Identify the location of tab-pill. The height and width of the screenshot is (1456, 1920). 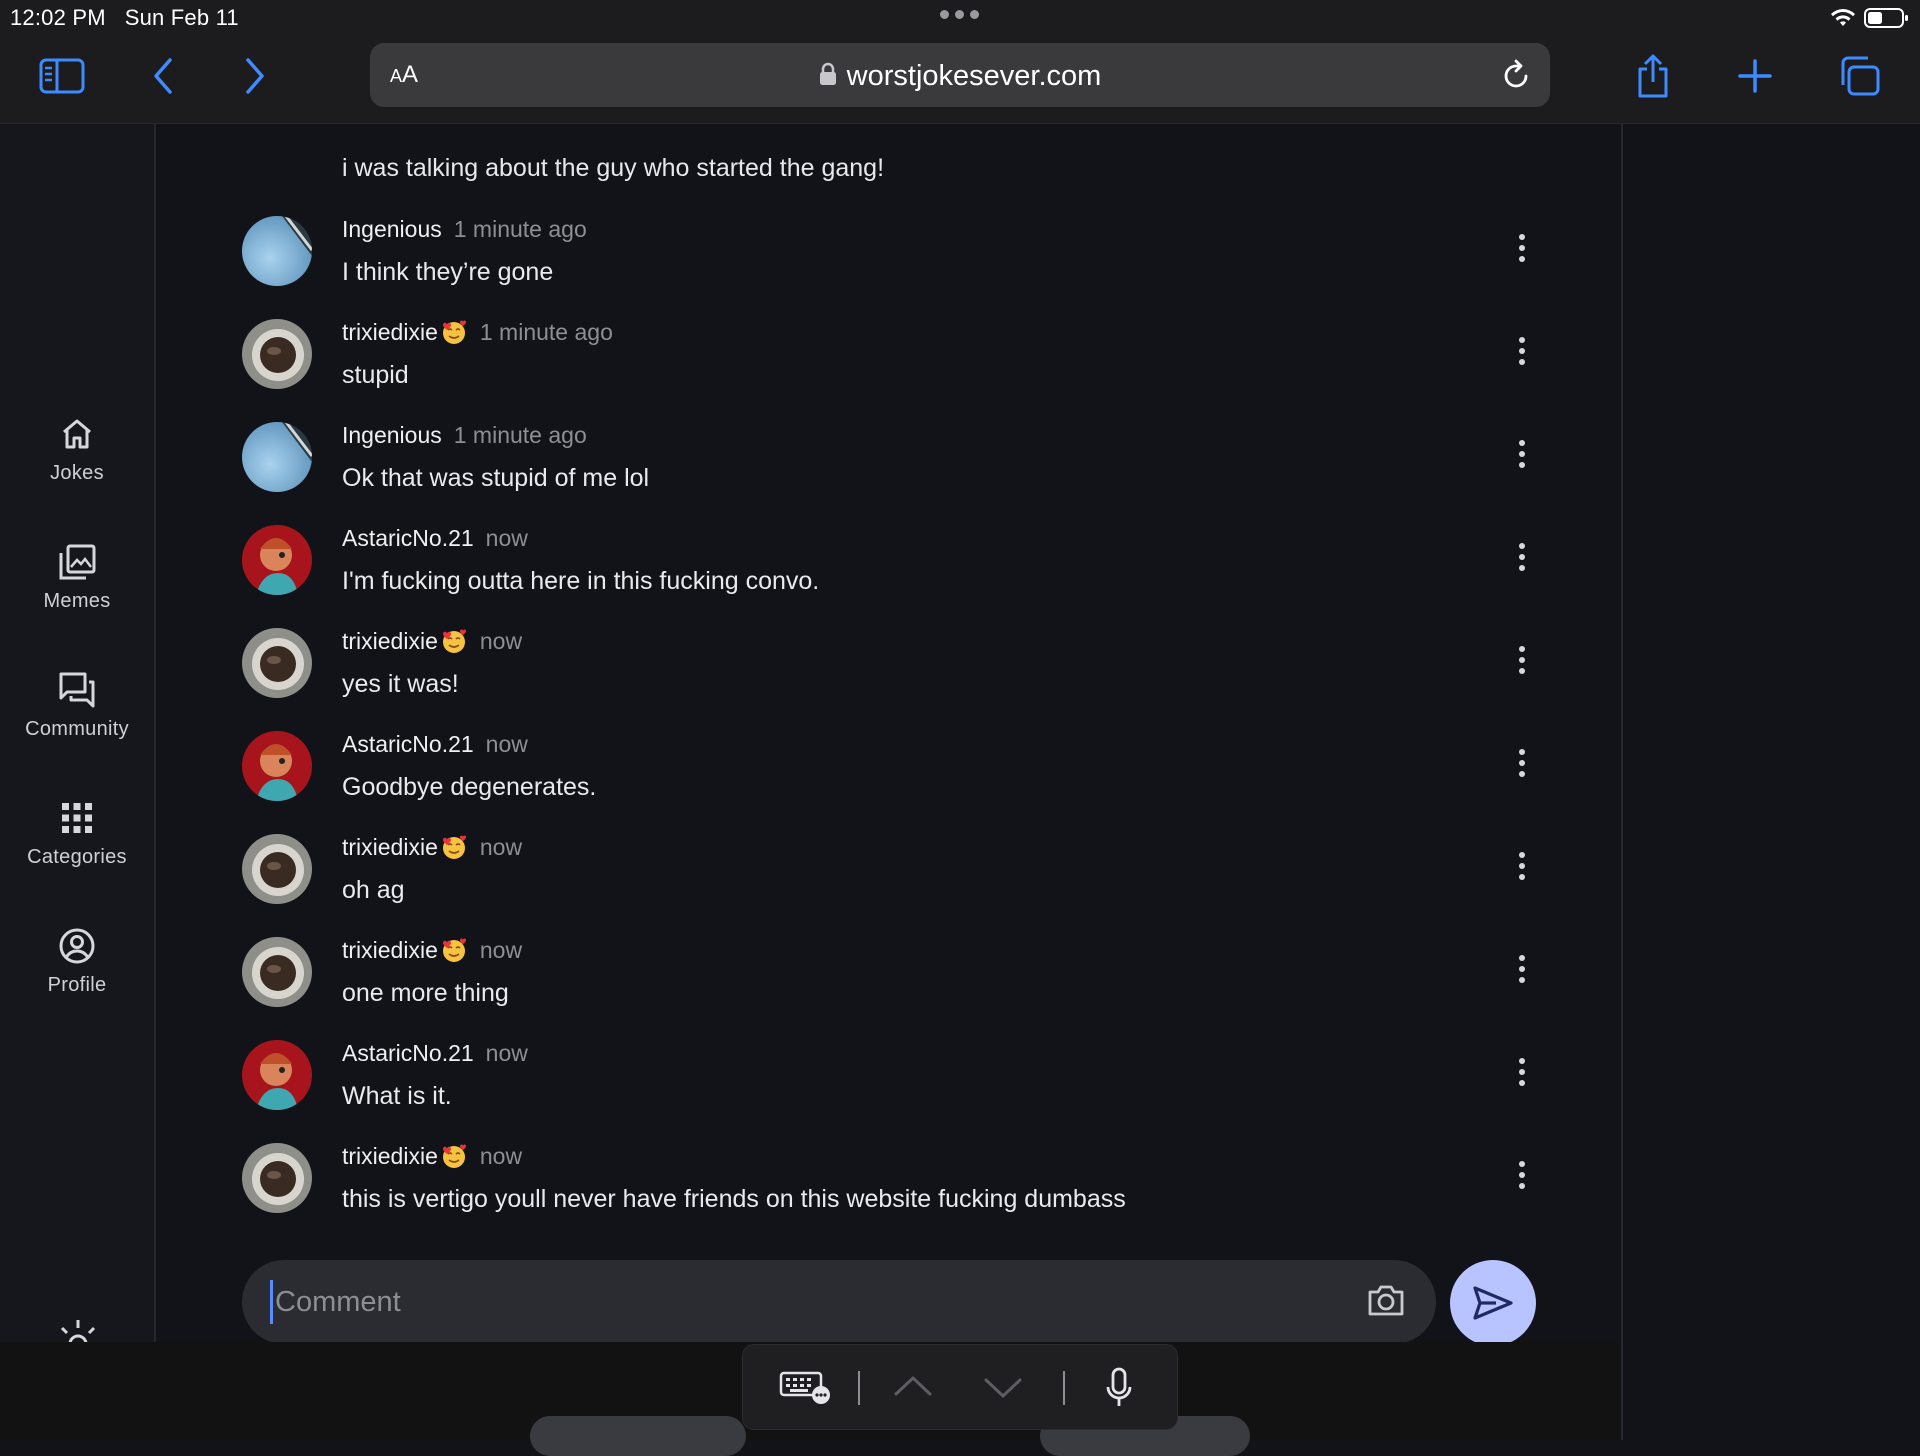
(638, 1436).